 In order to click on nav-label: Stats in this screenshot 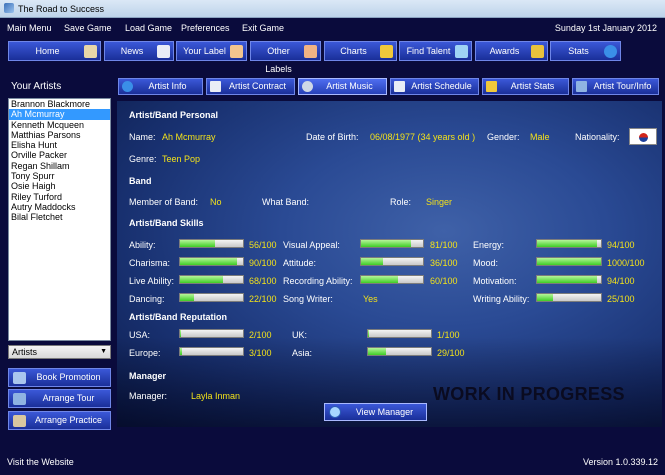, I will do `click(578, 51)`.